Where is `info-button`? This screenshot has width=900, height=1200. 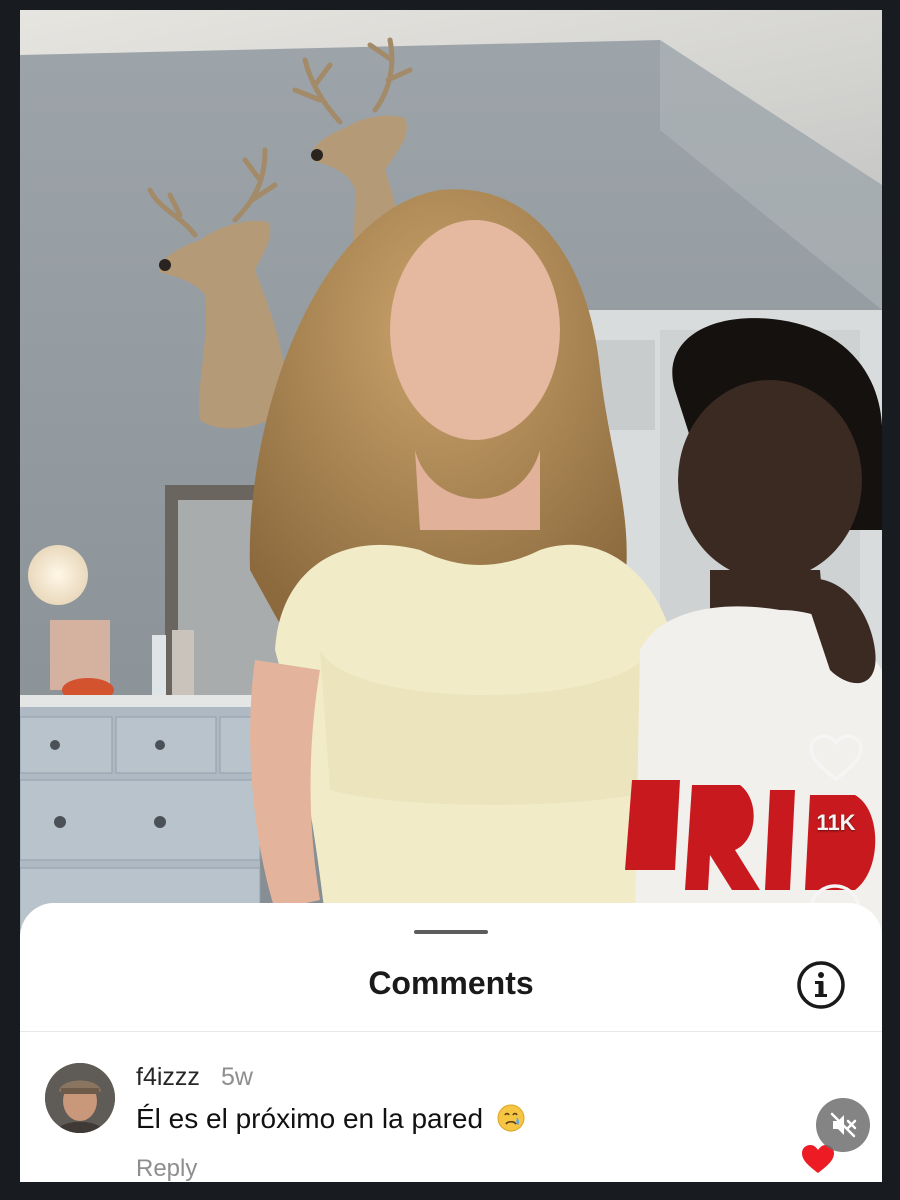
info-button is located at coordinates (821, 985).